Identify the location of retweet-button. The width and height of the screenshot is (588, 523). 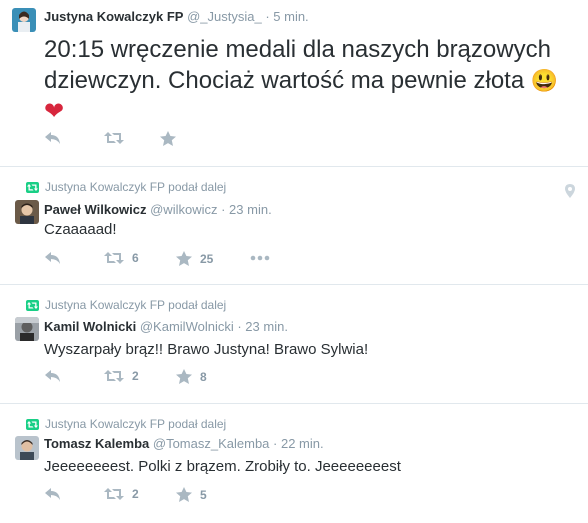
(114, 138).